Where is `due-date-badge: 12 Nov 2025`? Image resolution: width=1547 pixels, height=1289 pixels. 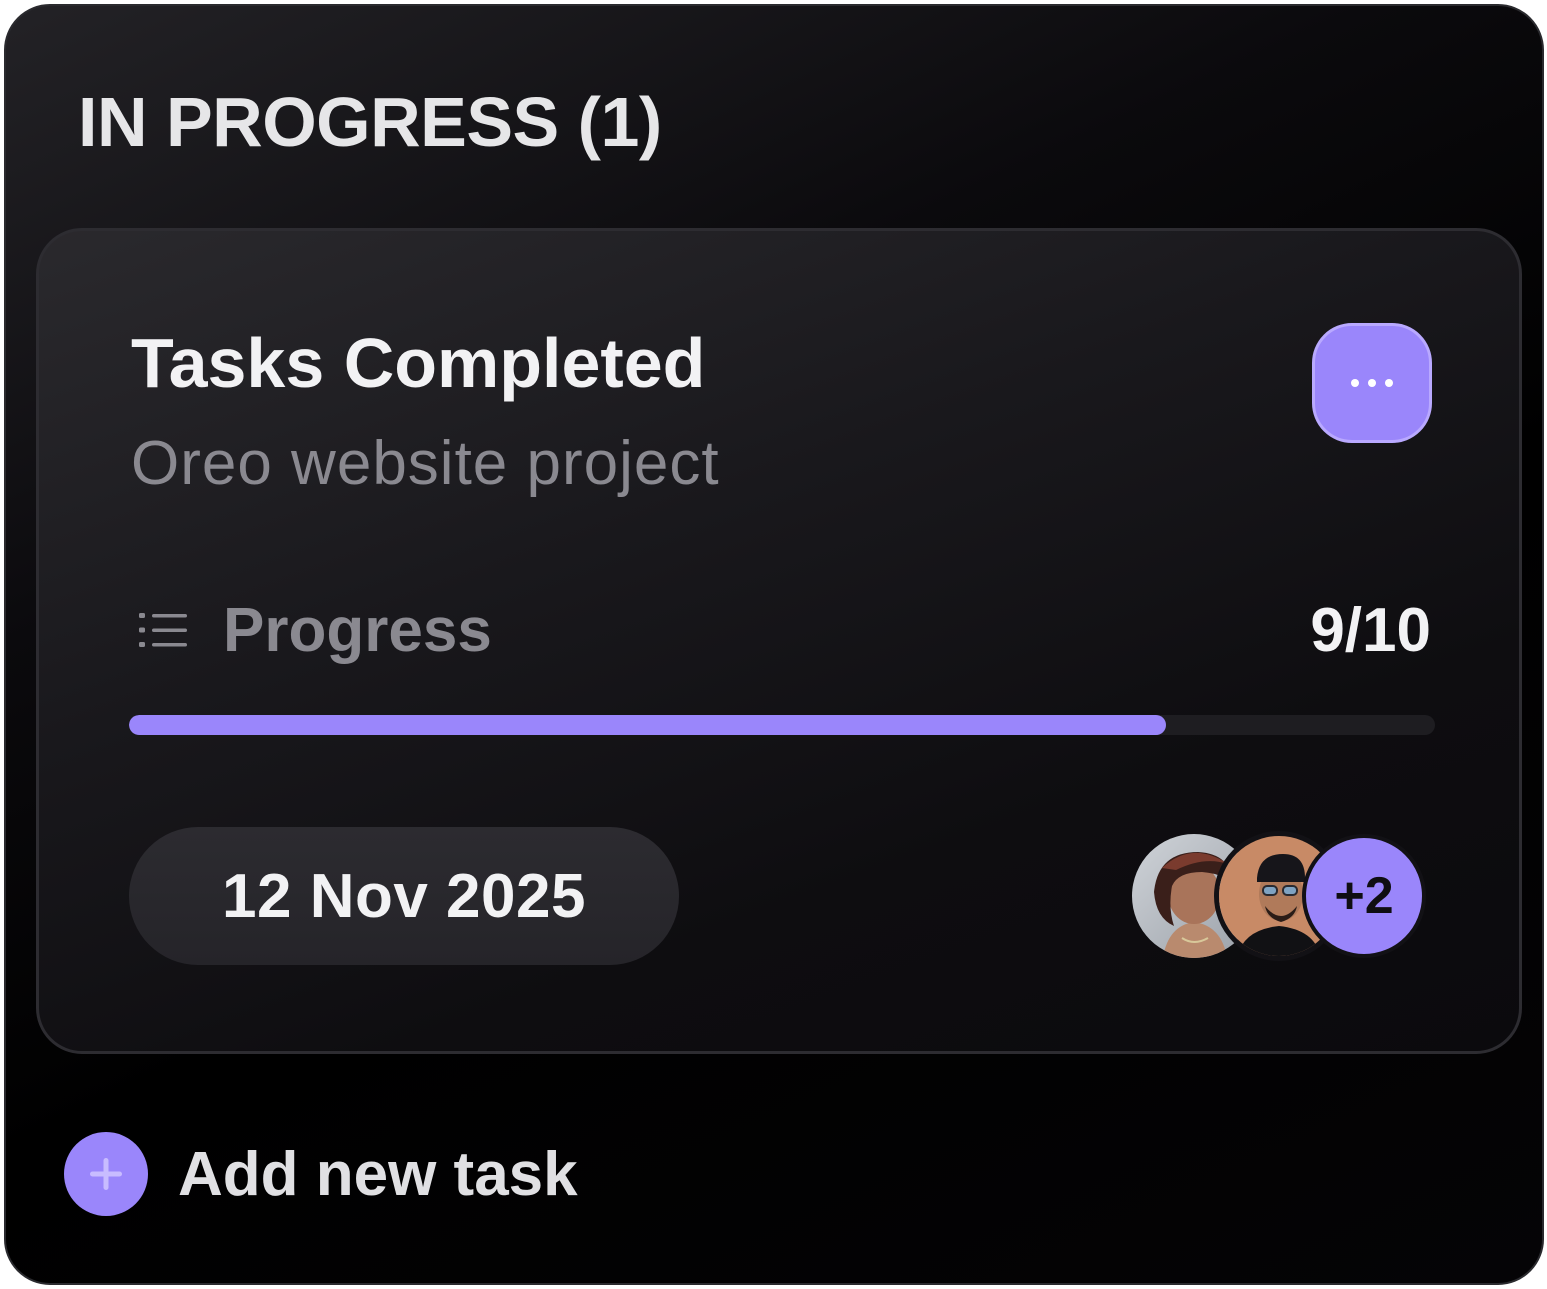 due-date-badge: 12 Nov 2025 is located at coordinates (404, 896).